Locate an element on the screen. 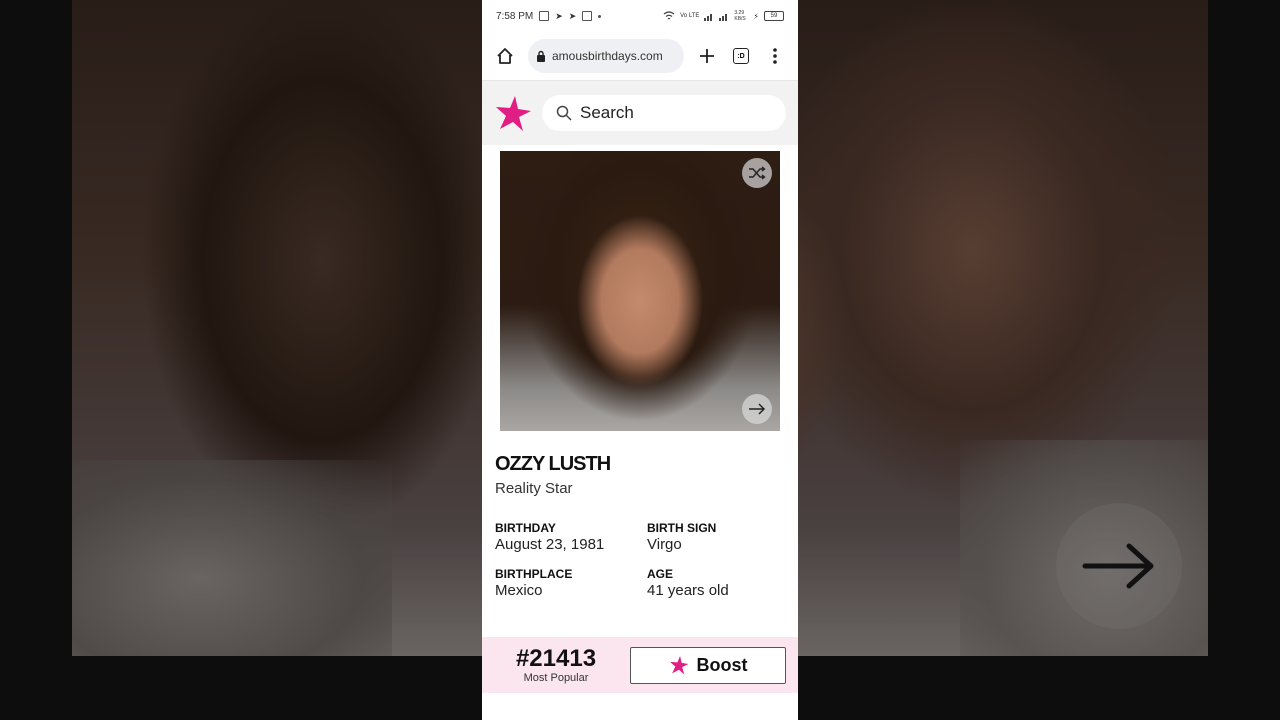 The width and height of the screenshot is (1280, 720). profile-photo is located at coordinates (640, 291).